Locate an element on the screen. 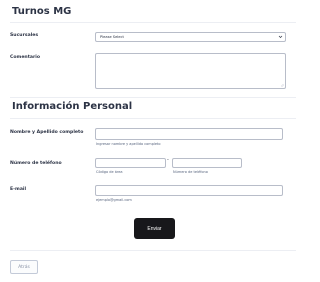 The image size is (320, 282). email-input is located at coordinates (189, 190).